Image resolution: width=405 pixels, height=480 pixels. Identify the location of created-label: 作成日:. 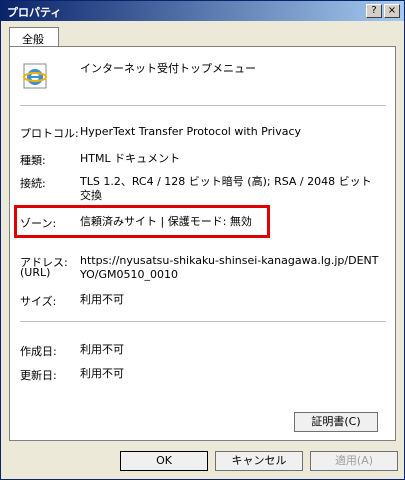
(38, 351).